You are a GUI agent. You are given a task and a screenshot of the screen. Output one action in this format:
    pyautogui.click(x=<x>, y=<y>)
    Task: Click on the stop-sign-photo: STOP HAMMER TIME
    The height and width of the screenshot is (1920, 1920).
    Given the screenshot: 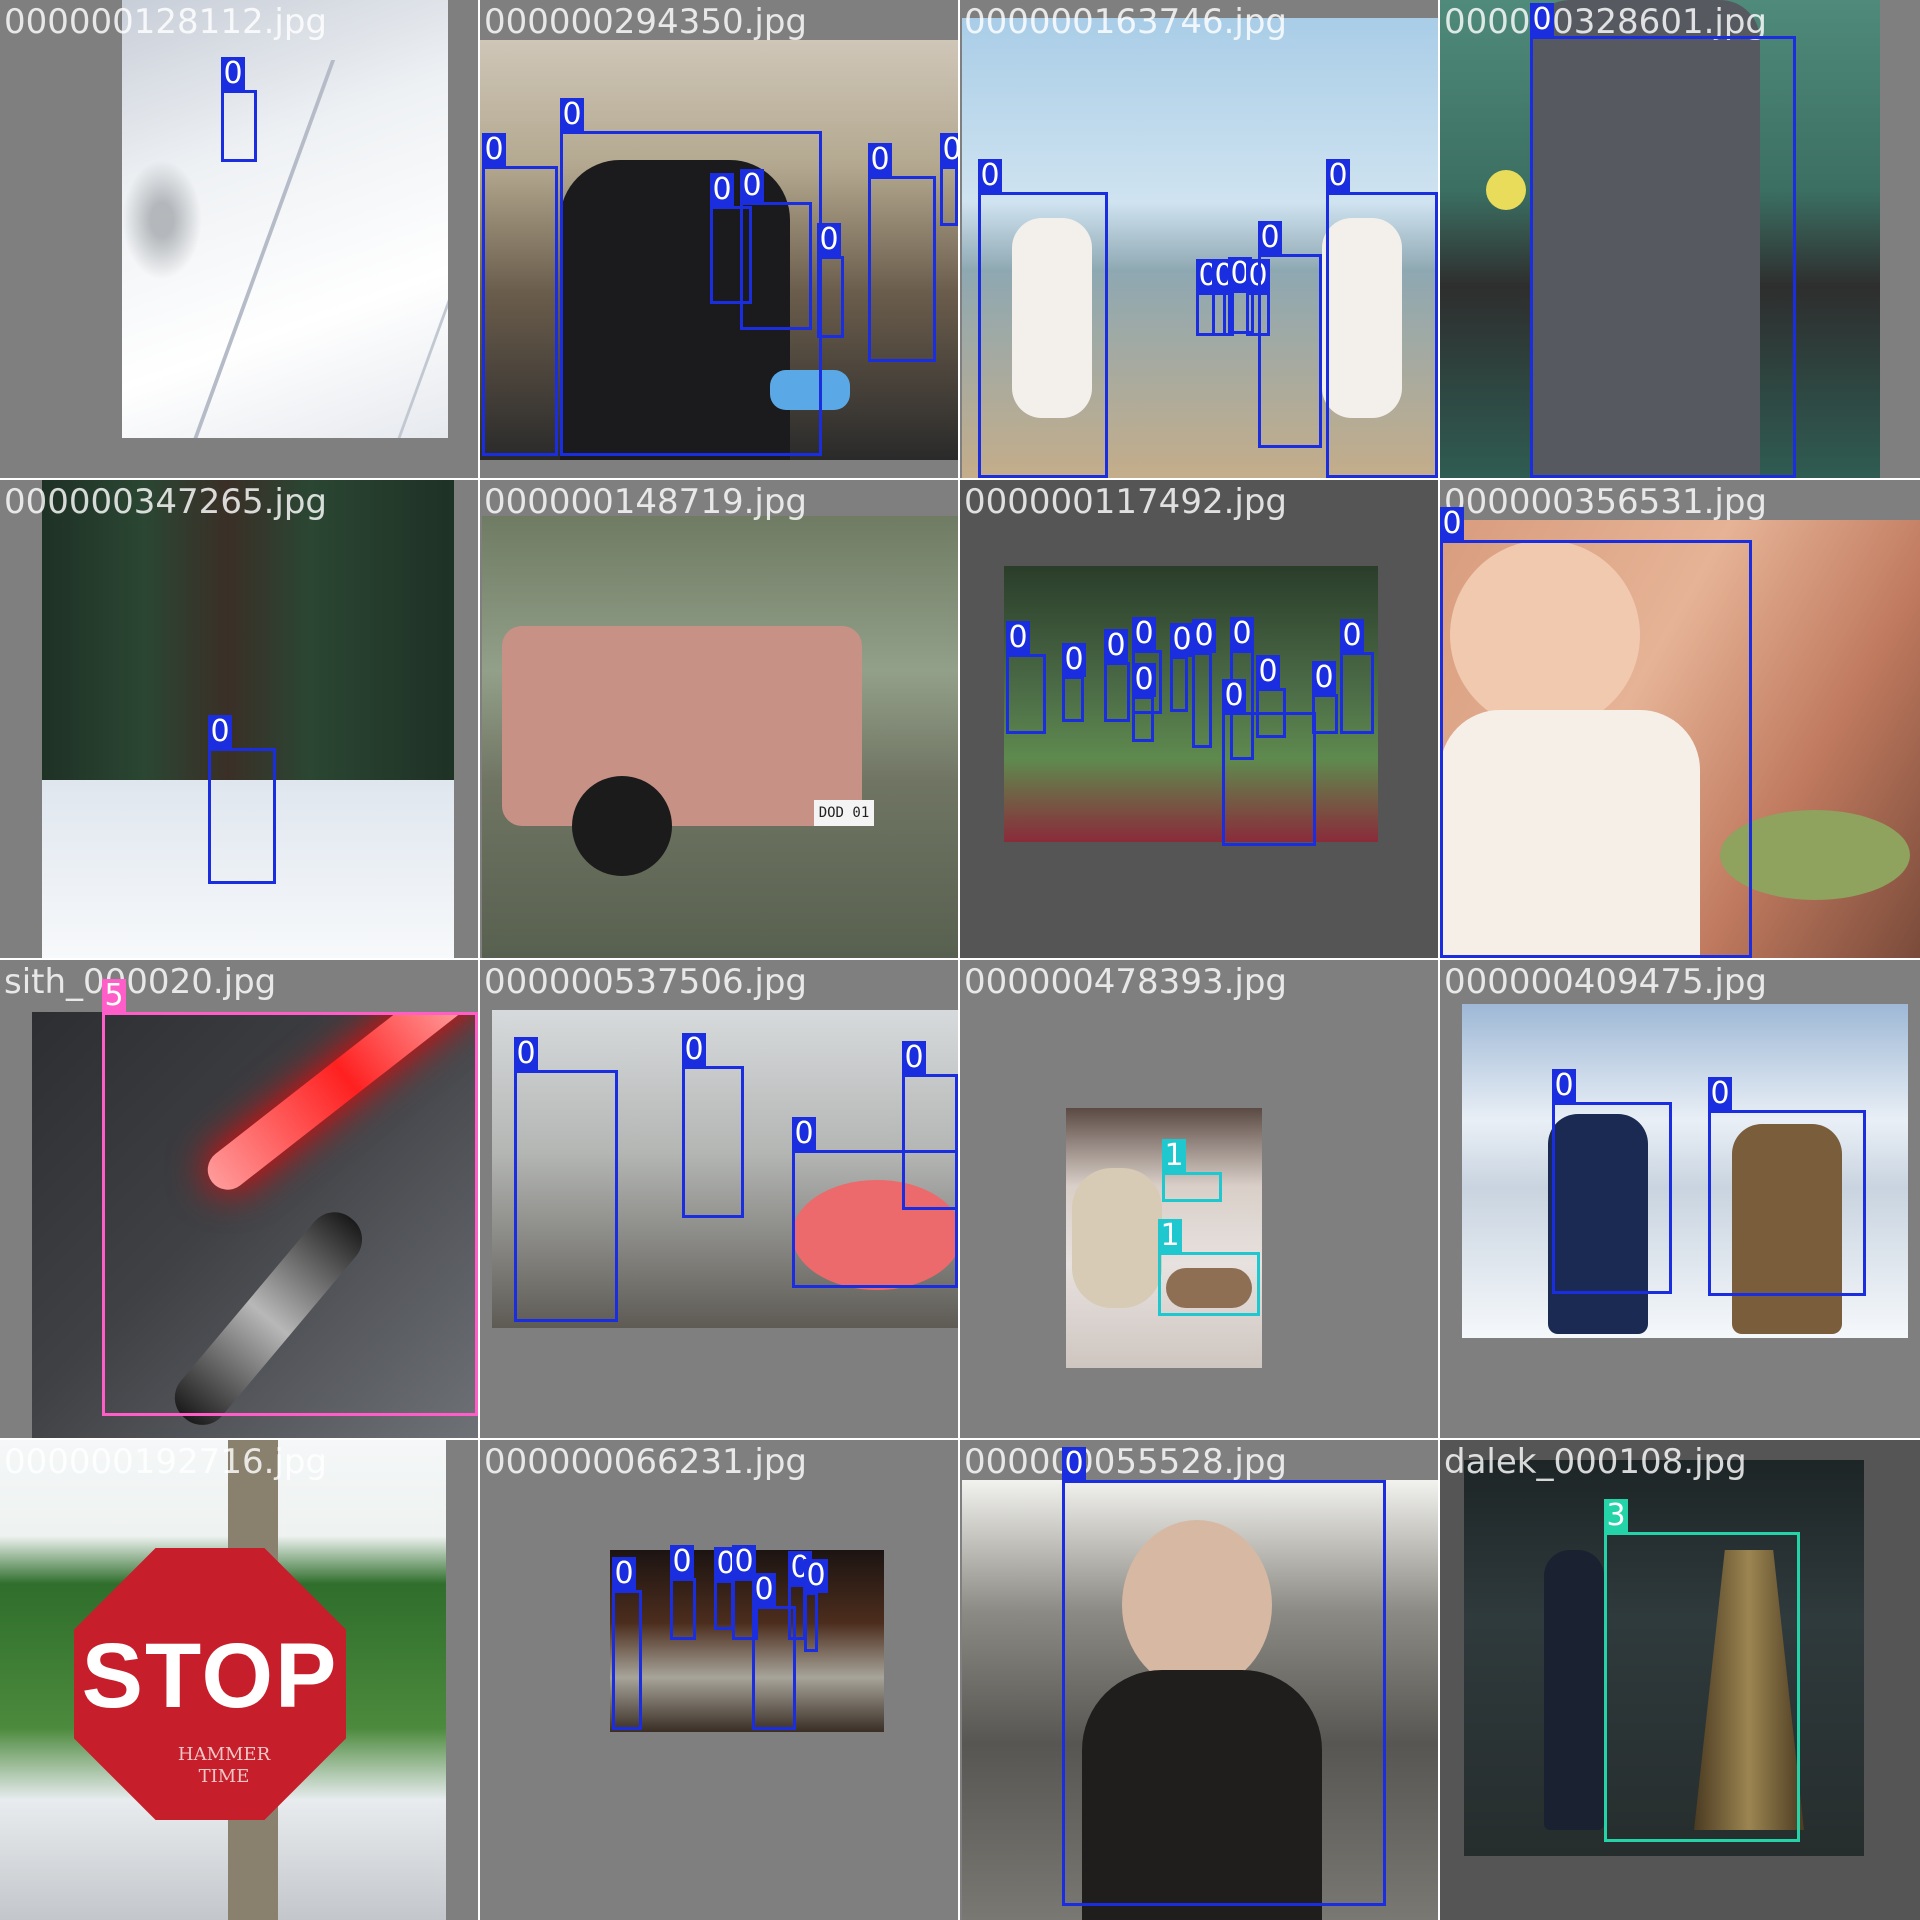 What is the action you would take?
    pyautogui.click(x=223, y=1680)
    